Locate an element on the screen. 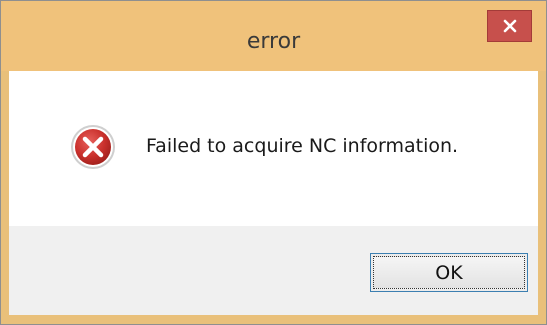 Image resolution: width=547 pixels, height=325 pixels. close-button is located at coordinates (509, 26).